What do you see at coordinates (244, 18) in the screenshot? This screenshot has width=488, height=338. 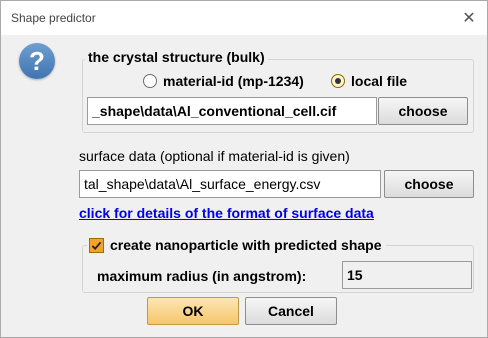 I see `title-bar: Shape predictor ✕` at bounding box center [244, 18].